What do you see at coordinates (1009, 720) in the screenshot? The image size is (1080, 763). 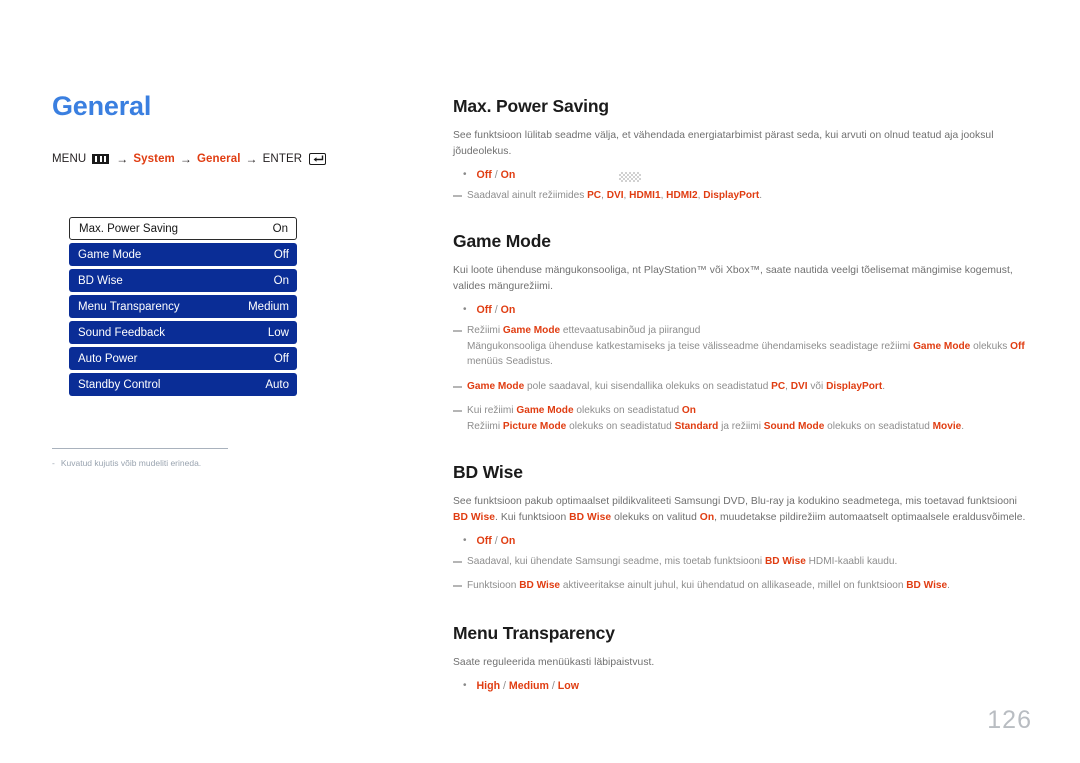 I see `page-number: 126` at bounding box center [1009, 720].